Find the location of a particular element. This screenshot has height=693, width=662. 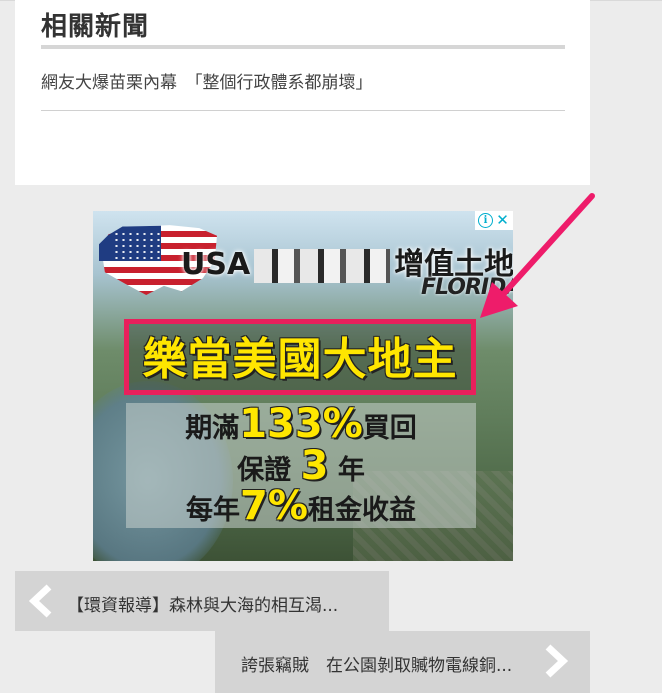

annotation-arrow-icon is located at coordinates (537, 255).